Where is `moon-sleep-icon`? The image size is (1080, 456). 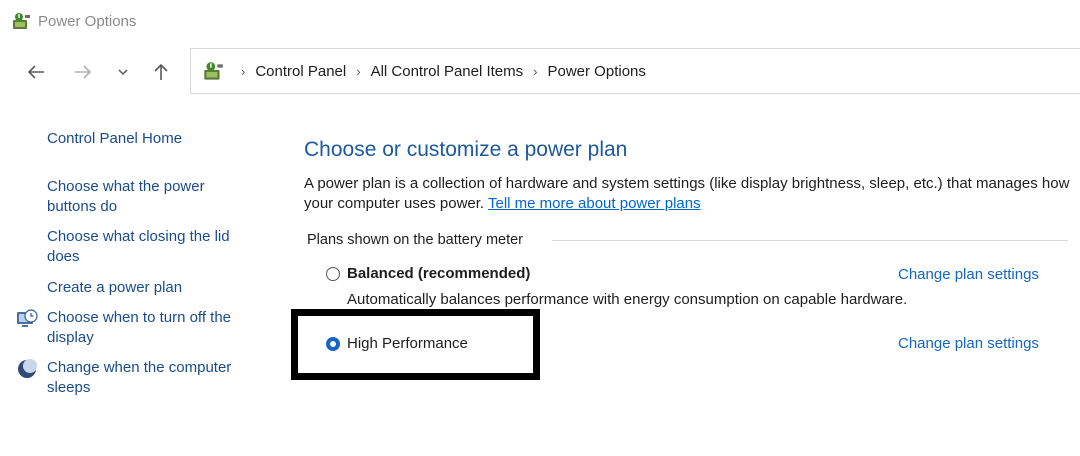 moon-sleep-icon is located at coordinates (27, 368).